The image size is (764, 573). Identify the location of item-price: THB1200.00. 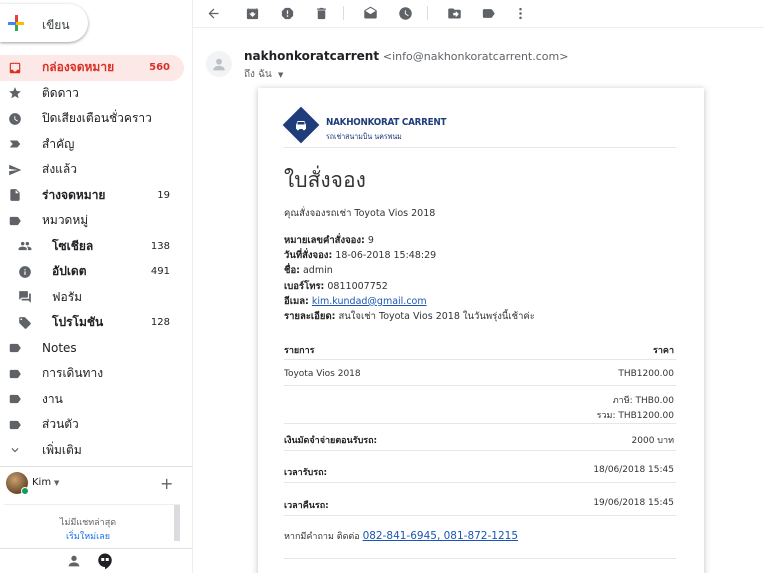
(646, 374).